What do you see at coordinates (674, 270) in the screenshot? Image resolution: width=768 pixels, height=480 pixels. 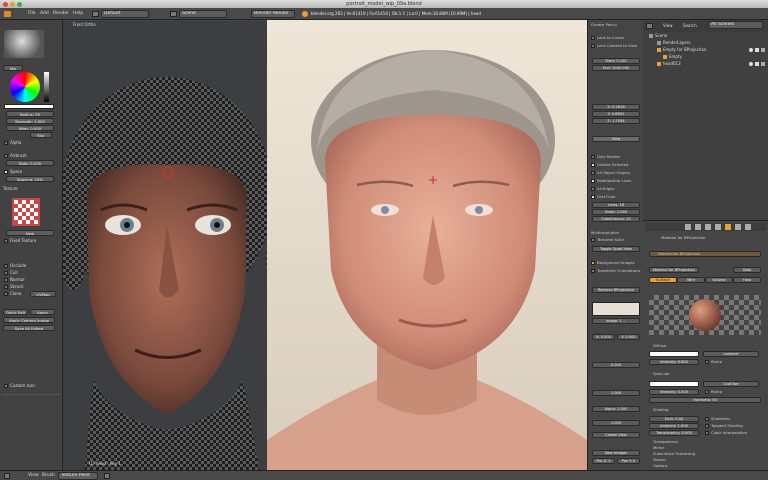 I see `material-datablock-select: Material for BProjection` at bounding box center [674, 270].